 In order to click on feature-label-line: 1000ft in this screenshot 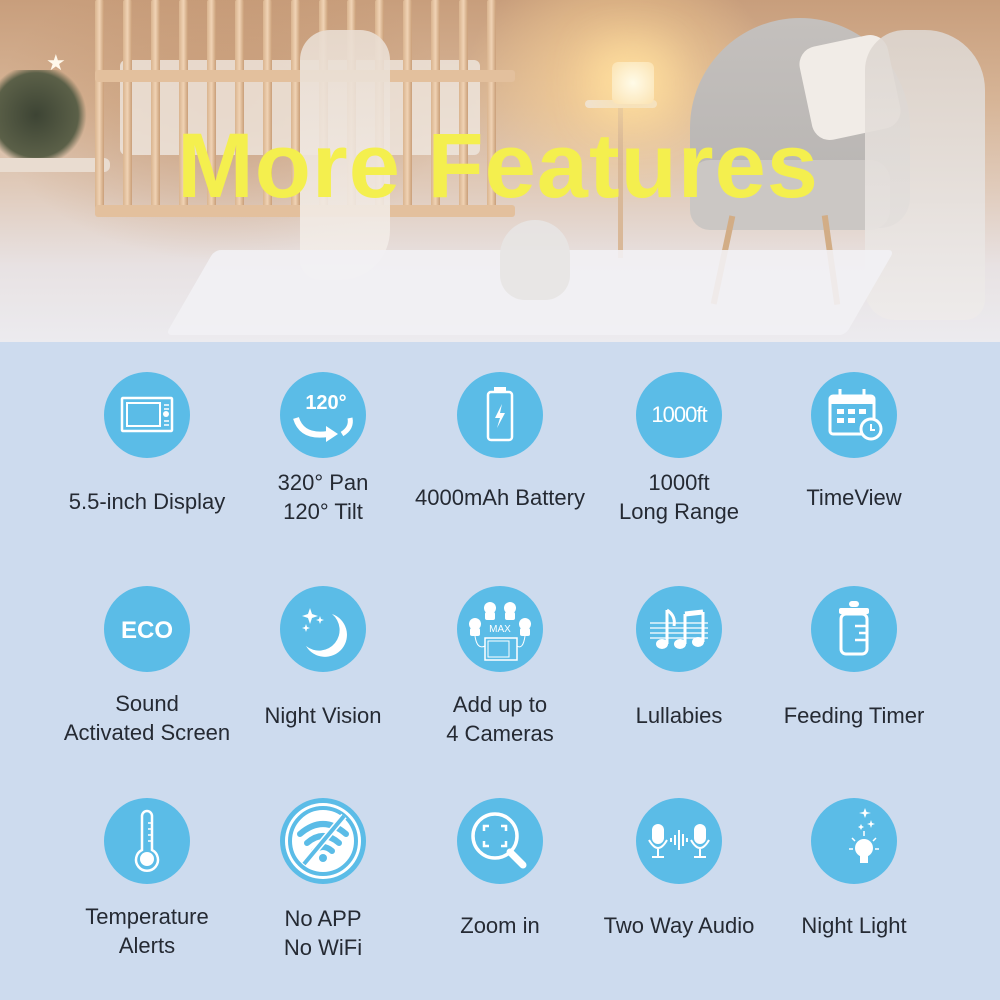, I will do `click(679, 482)`.